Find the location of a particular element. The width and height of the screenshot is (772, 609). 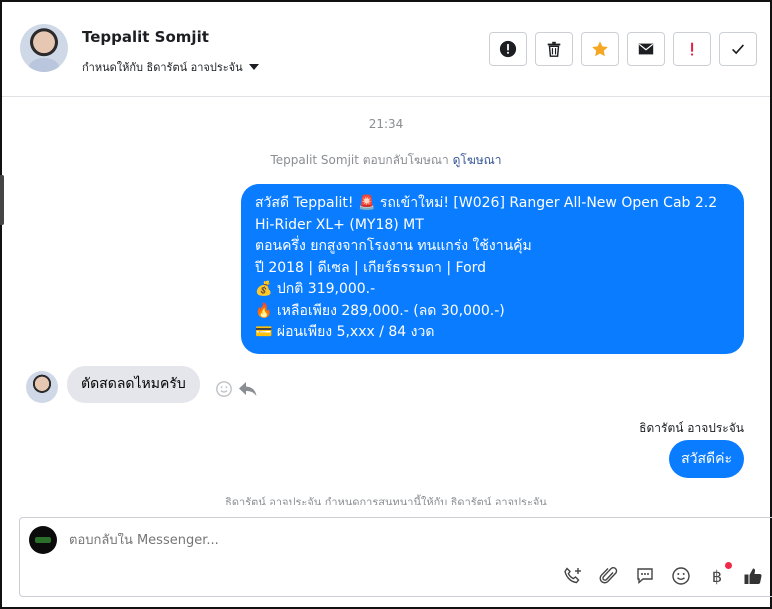

message-line: 💳 ผ่อนเพียง 5,xxx / 84 งวด is located at coordinates (345, 332).